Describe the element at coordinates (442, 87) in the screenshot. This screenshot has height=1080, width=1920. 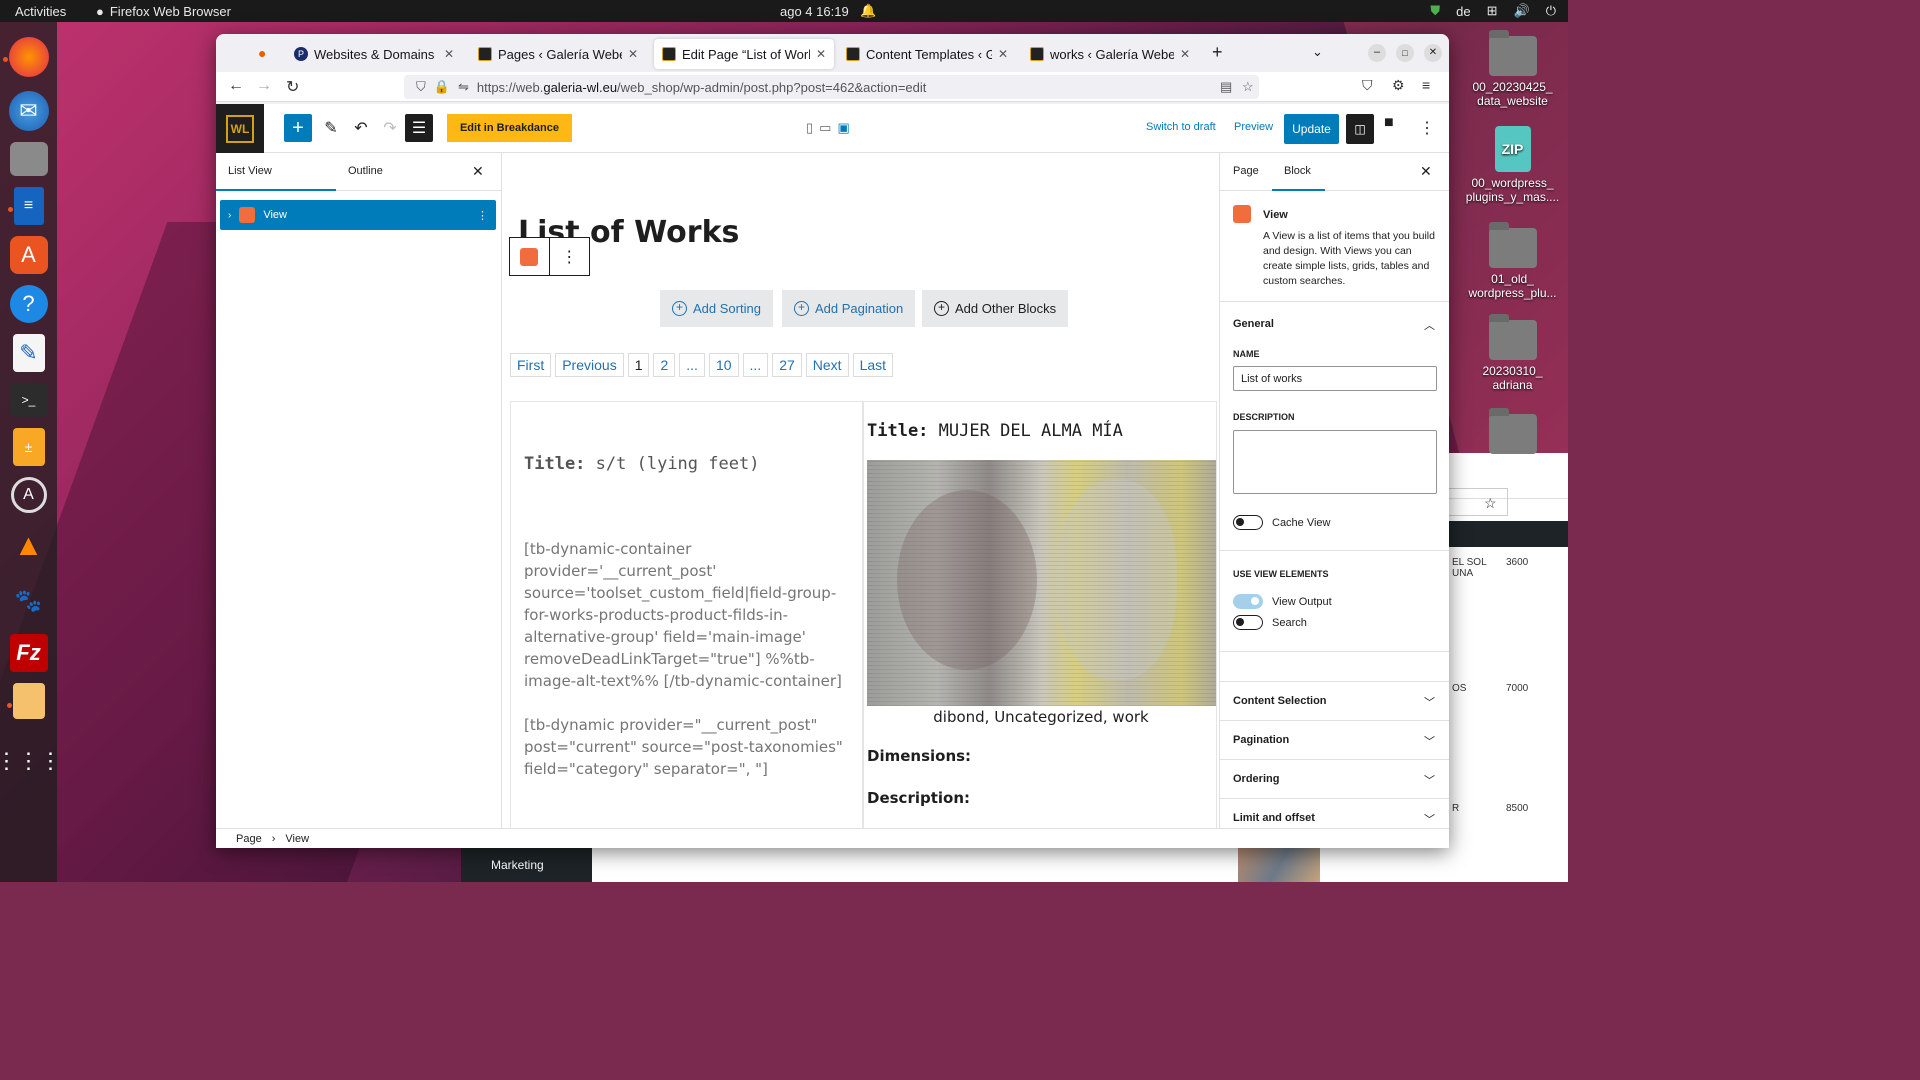
I see `lock-icon: 🔒` at that location.